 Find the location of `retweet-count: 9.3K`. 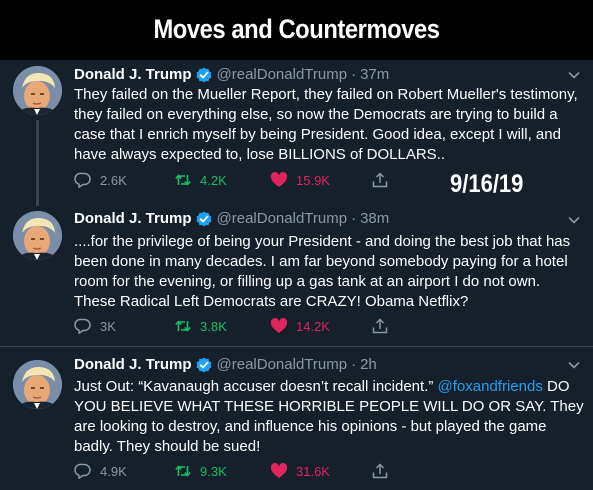

retweet-count: 9.3K is located at coordinates (213, 471).